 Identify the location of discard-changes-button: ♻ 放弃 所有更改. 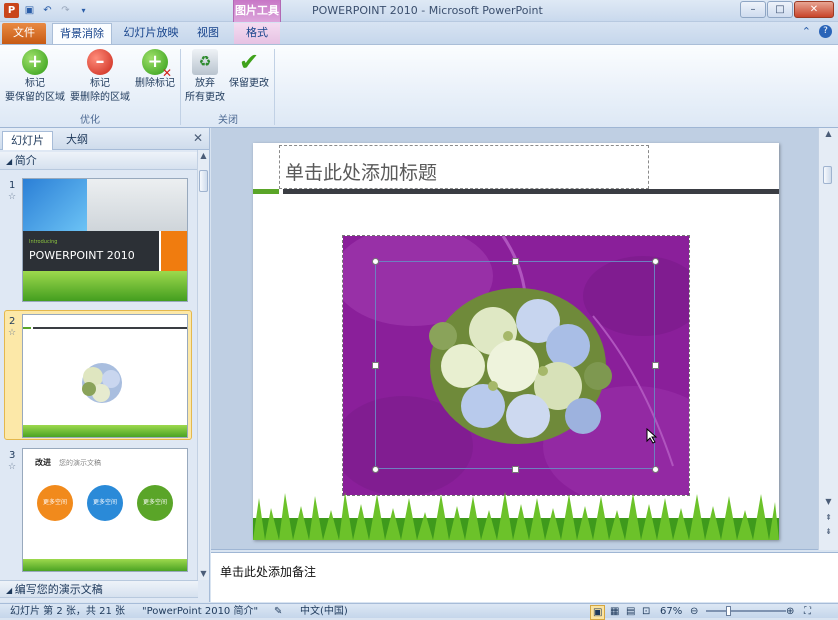
(205, 77).